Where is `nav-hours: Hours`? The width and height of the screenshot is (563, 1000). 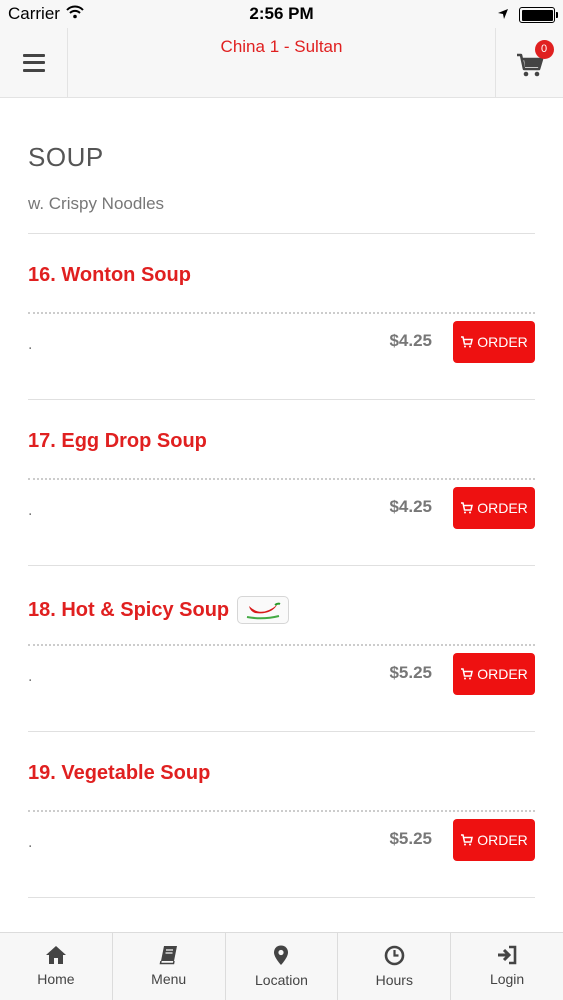
nav-hours: Hours is located at coordinates (395, 966).